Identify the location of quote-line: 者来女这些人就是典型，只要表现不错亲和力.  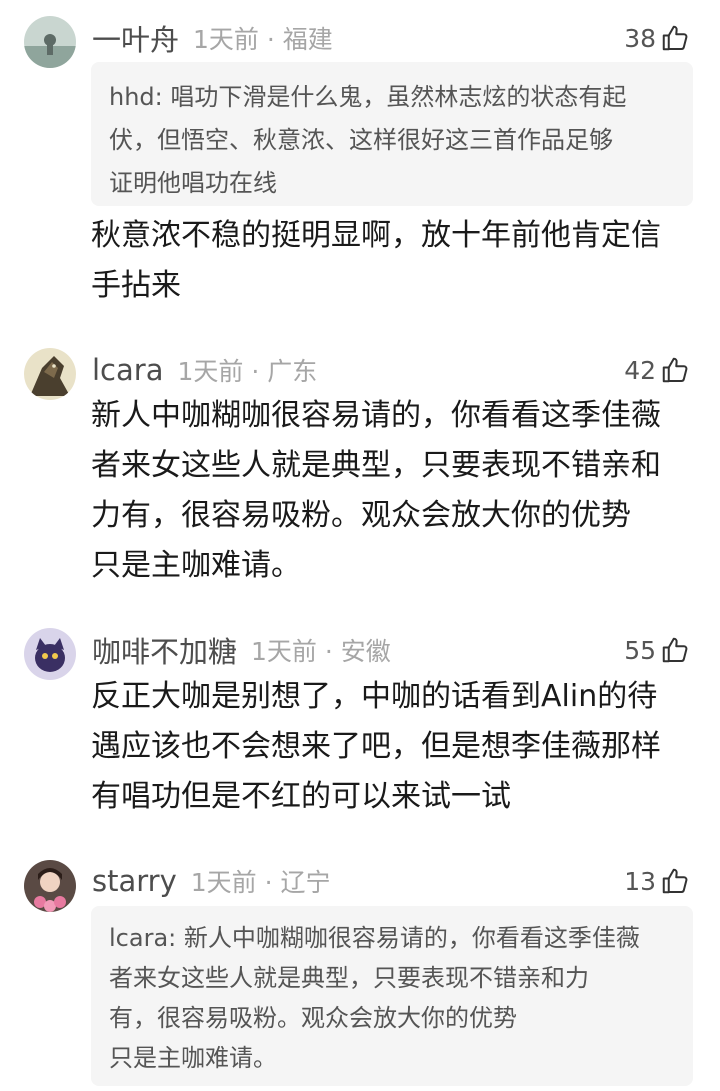
(349, 978).